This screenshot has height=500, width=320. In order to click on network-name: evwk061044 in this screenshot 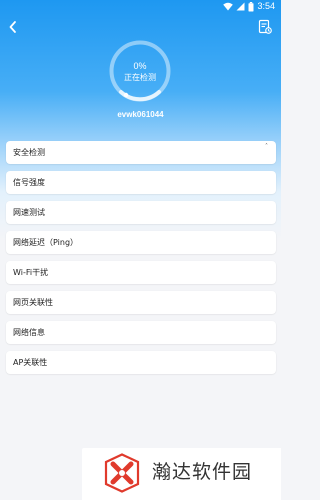, I will do `click(140, 114)`.